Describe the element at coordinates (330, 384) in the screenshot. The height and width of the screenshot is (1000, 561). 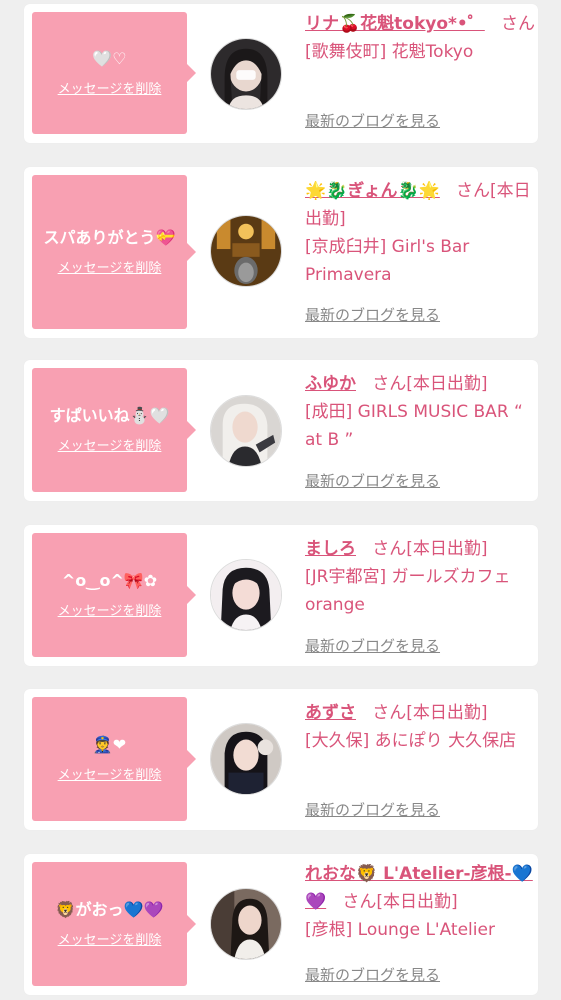
I see `cast-name-link: ふゆか` at that location.